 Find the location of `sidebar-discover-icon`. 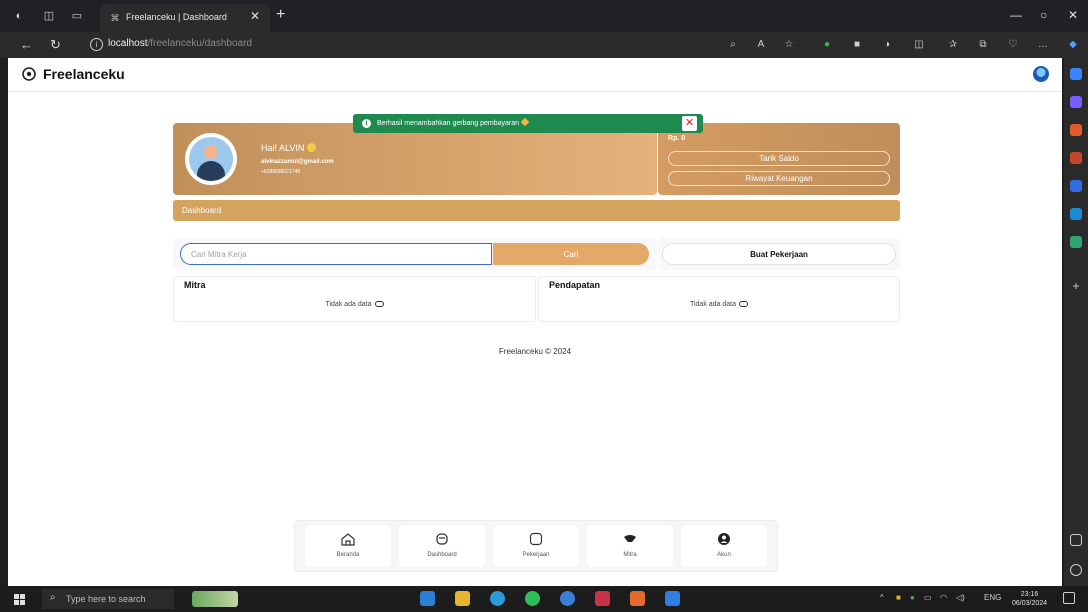

sidebar-discover-icon is located at coordinates (1076, 102).